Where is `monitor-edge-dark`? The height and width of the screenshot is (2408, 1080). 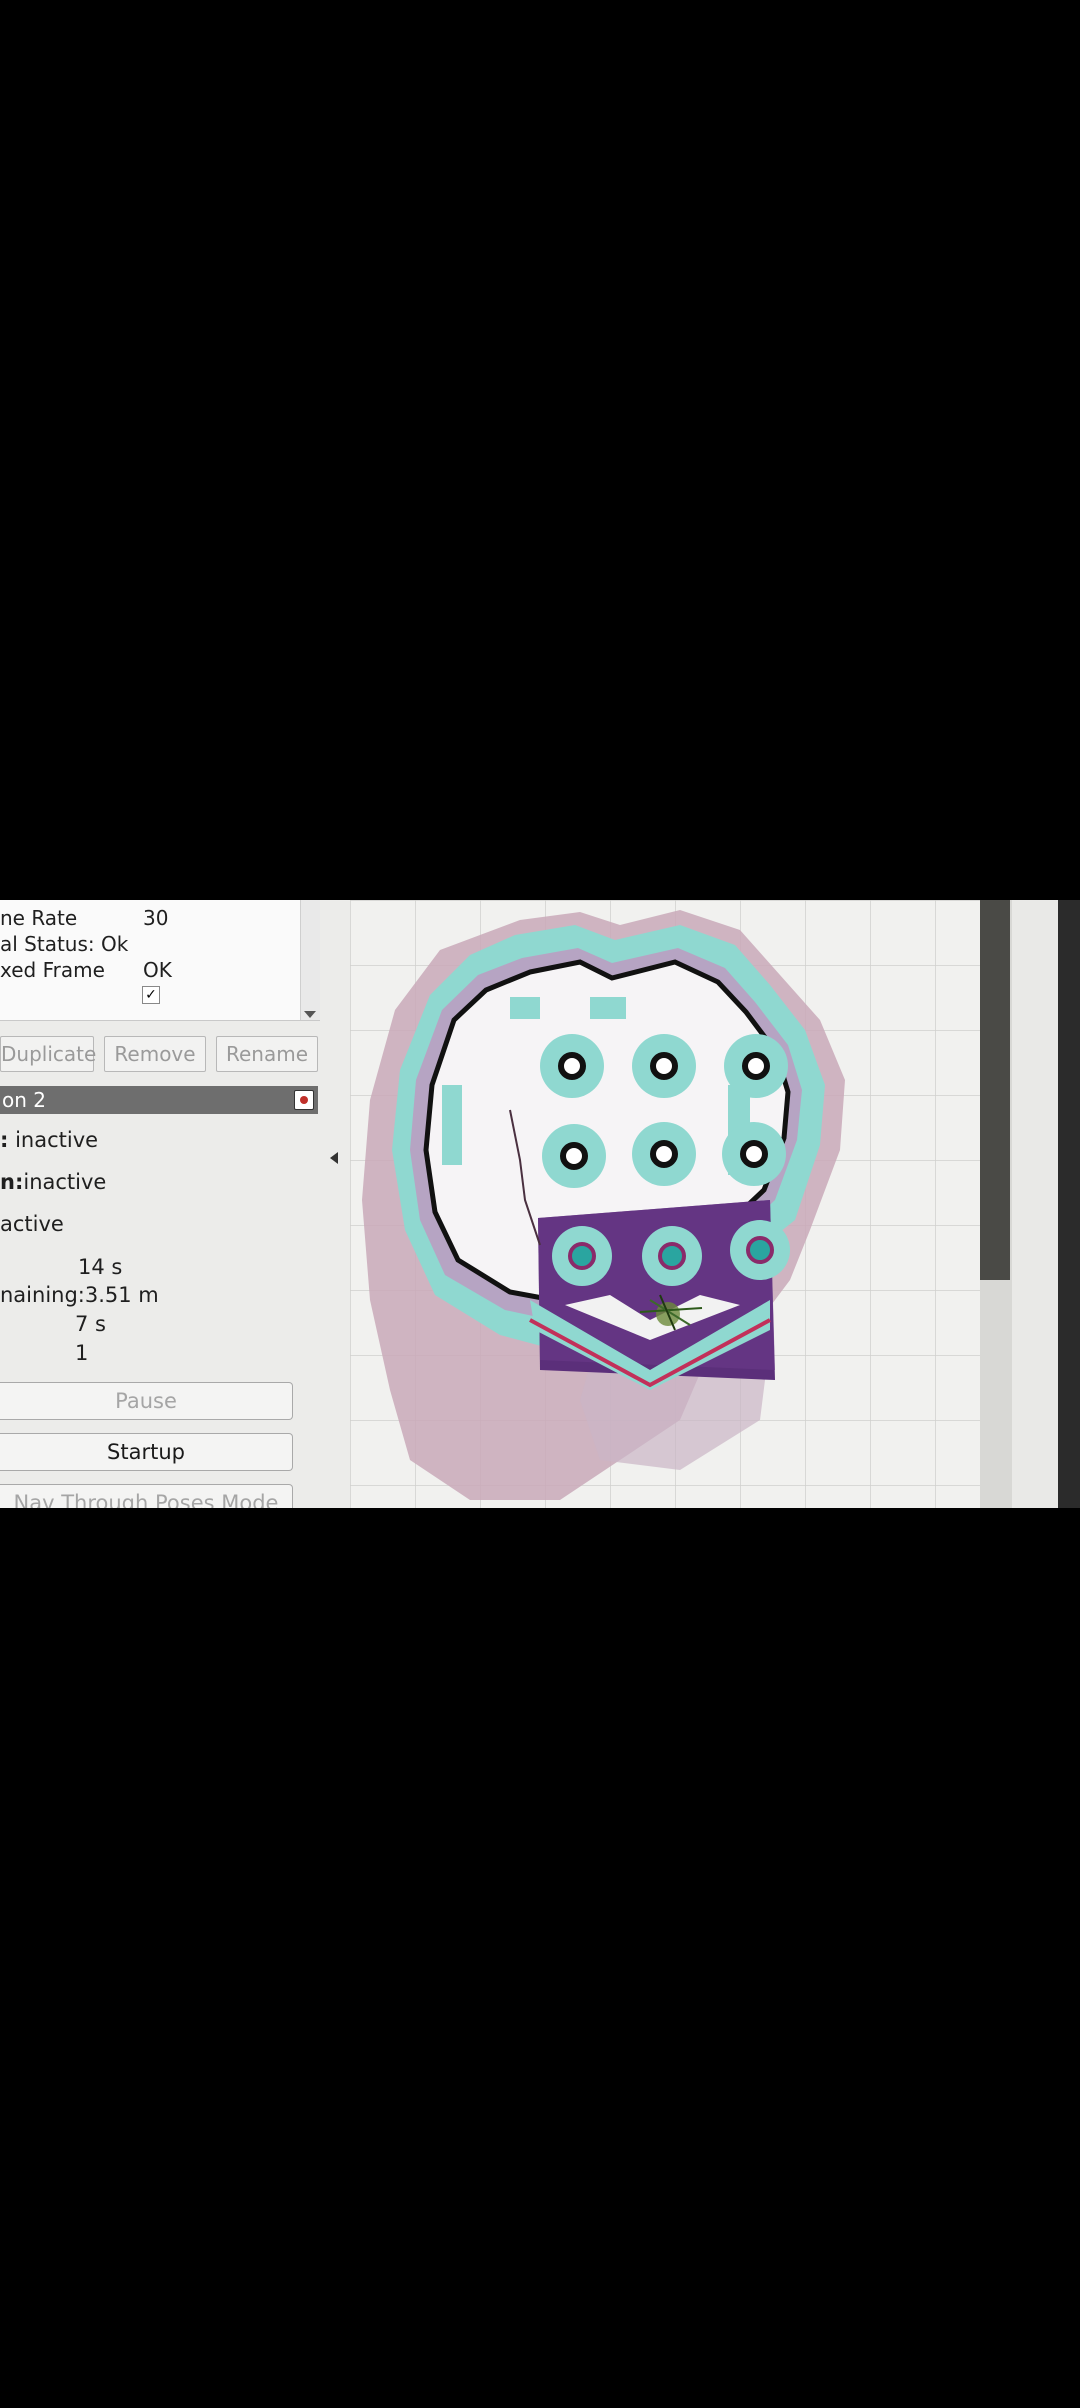 monitor-edge-dark is located at coordinates (995, 1090).